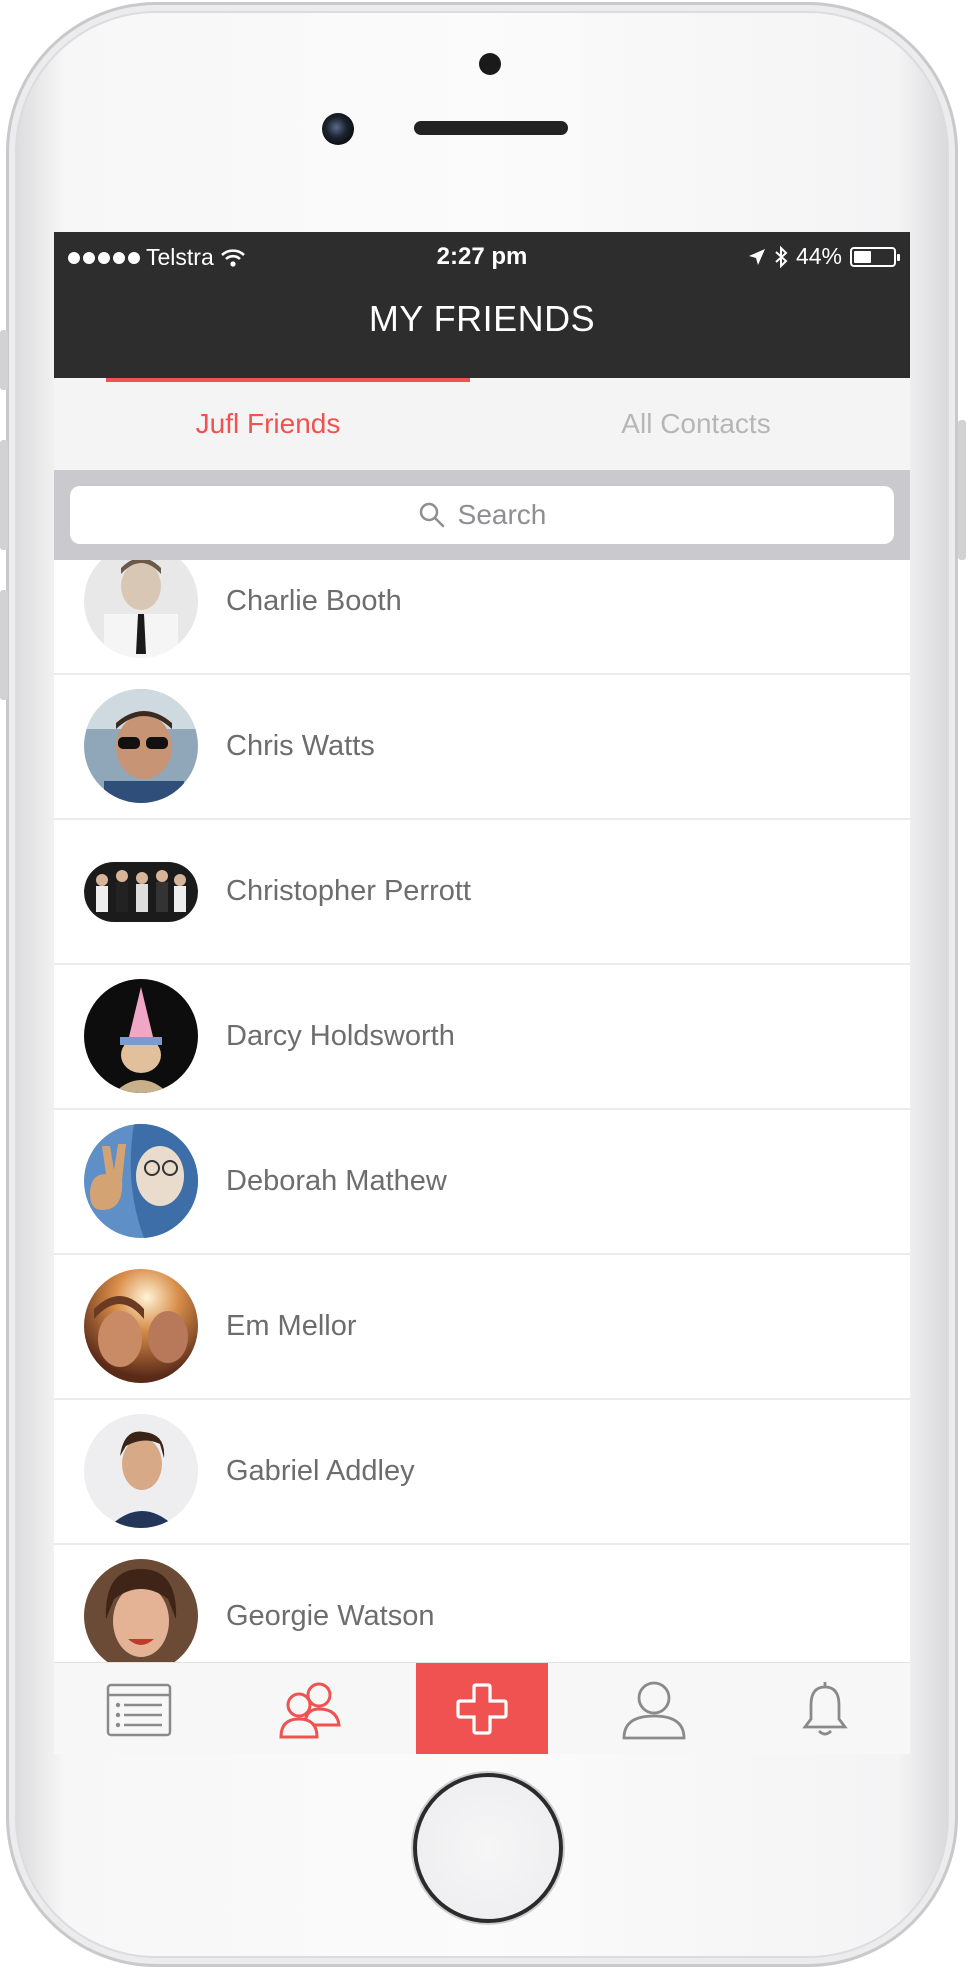 This screenshot has width=966, height=1971. Describe the element at coordinates (431, 515) in the screenshot. I see `search-icon` at that location.